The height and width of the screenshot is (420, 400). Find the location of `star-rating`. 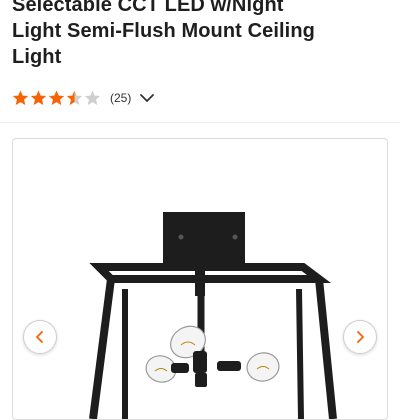

star-rating is located at coordinates (57, 98).